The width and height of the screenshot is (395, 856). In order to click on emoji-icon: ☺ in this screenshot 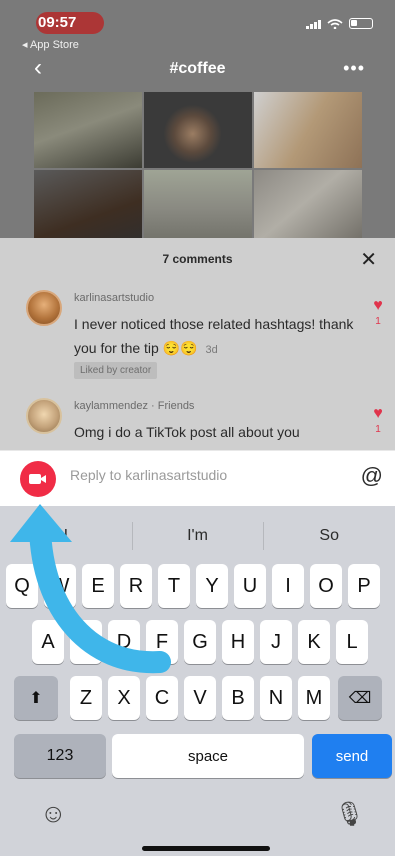, I will do `click(53, 813)`.